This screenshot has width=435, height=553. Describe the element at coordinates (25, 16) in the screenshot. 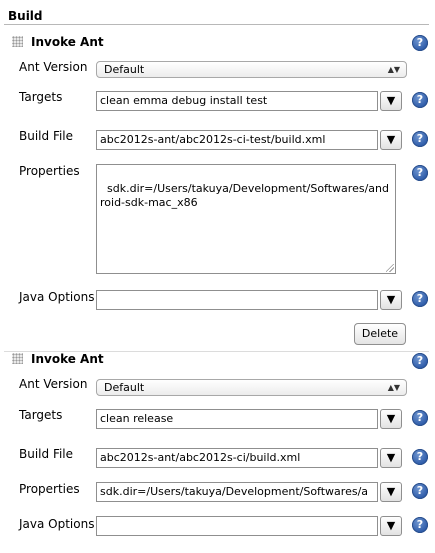

I see `section-title: Build` at that location.